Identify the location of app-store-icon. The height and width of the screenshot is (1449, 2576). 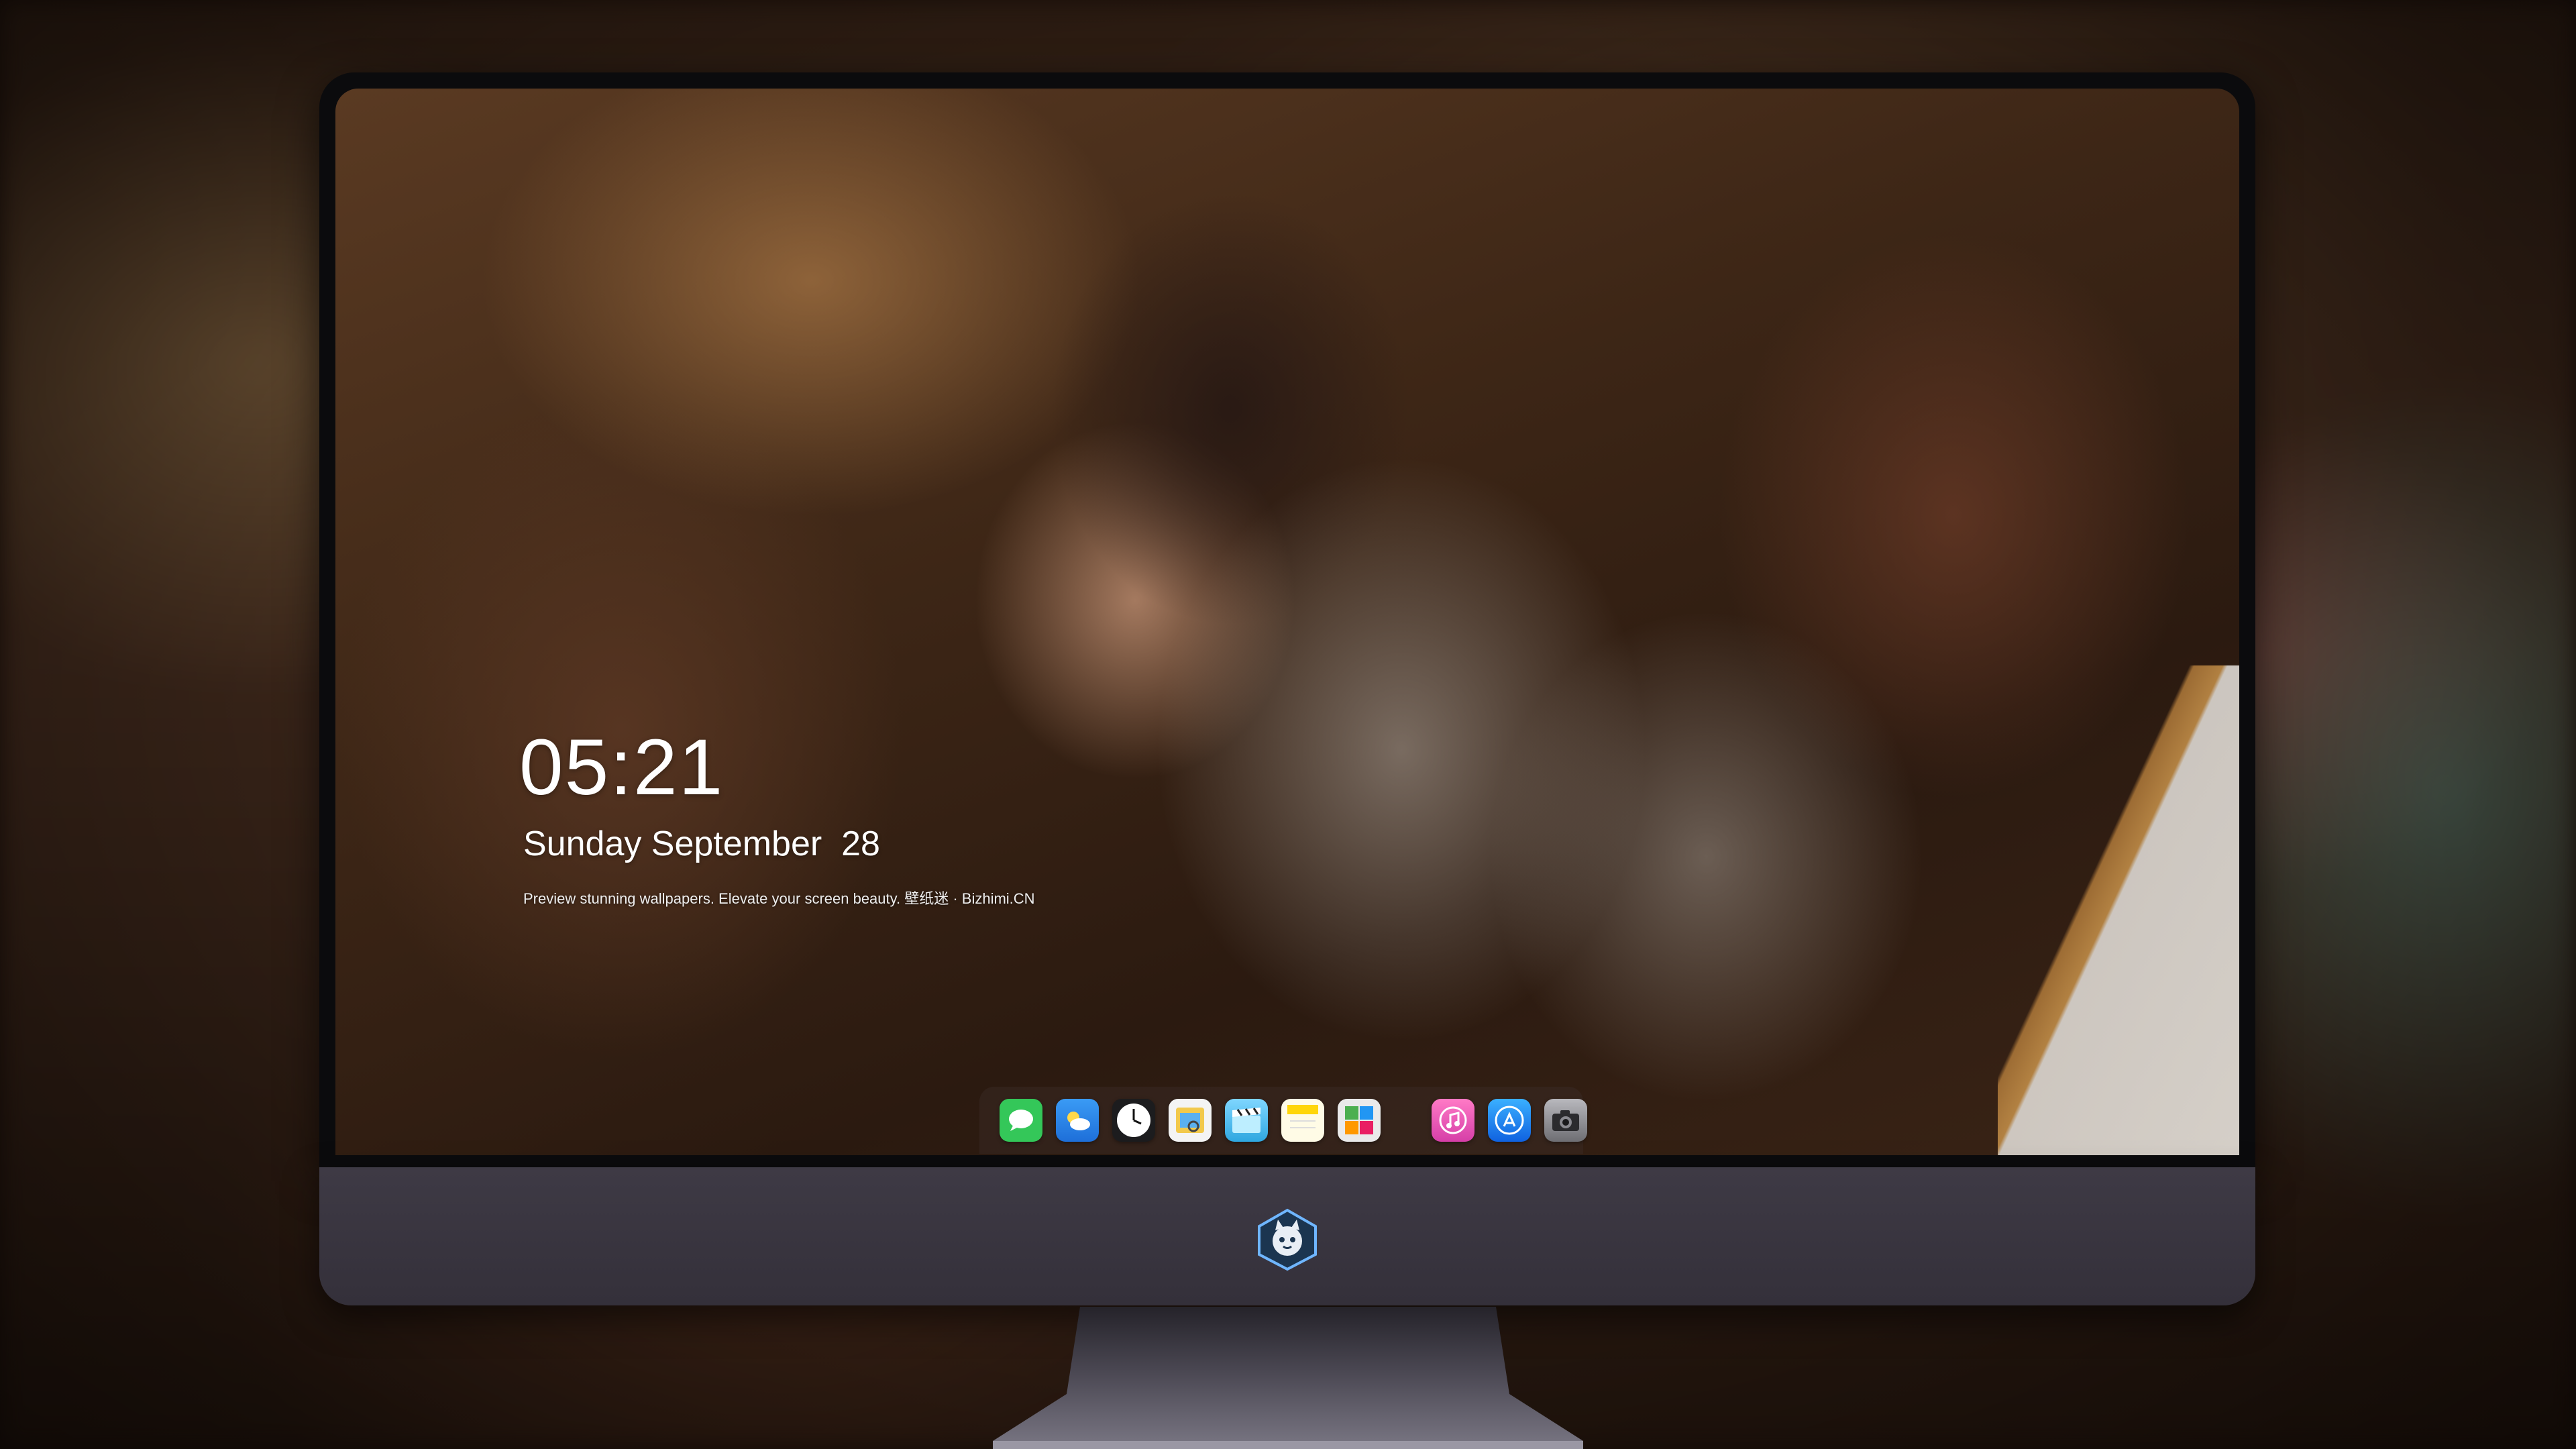
(1509, 1120).